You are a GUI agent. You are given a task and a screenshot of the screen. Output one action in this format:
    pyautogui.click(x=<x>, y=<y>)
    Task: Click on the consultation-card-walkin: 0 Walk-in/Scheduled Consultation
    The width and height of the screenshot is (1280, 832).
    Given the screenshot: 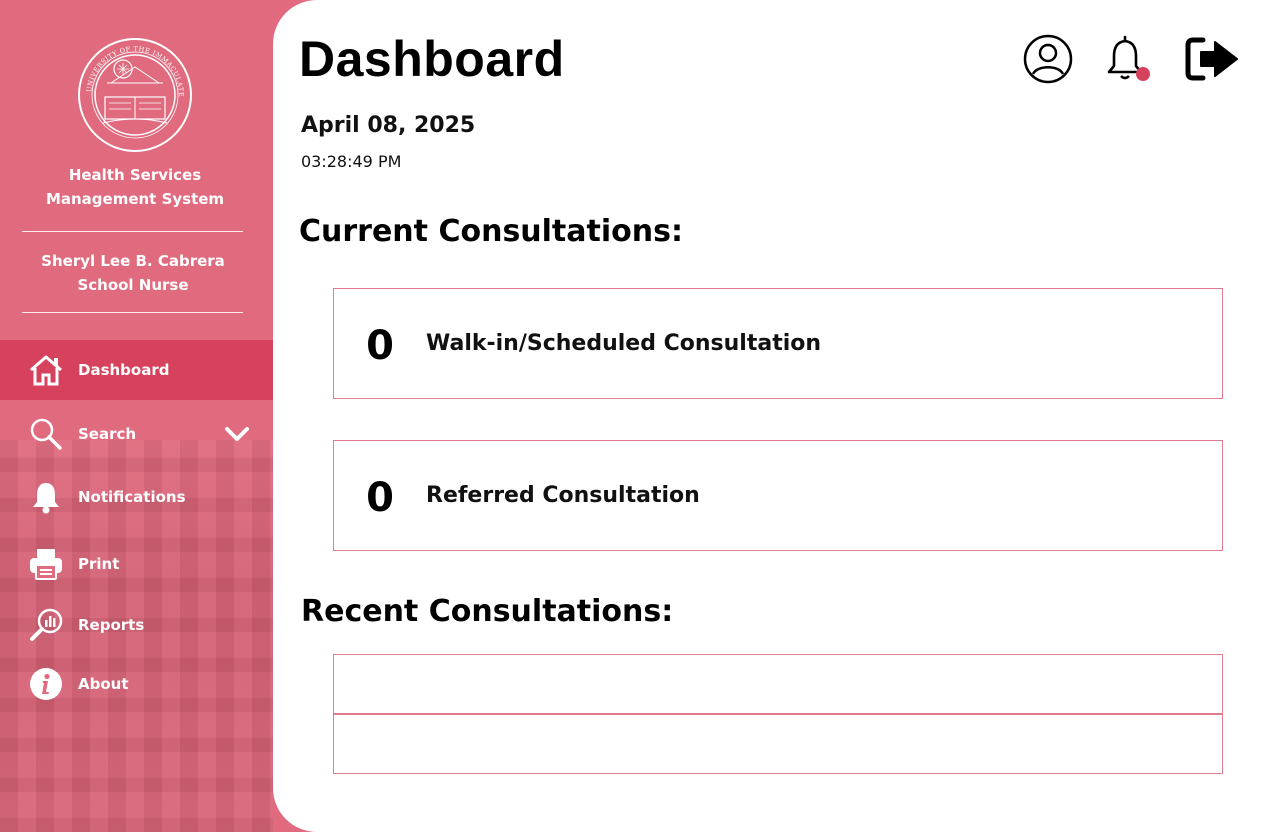 What is the action you would take?
    pyautogui.click(x=778, y=343)
    